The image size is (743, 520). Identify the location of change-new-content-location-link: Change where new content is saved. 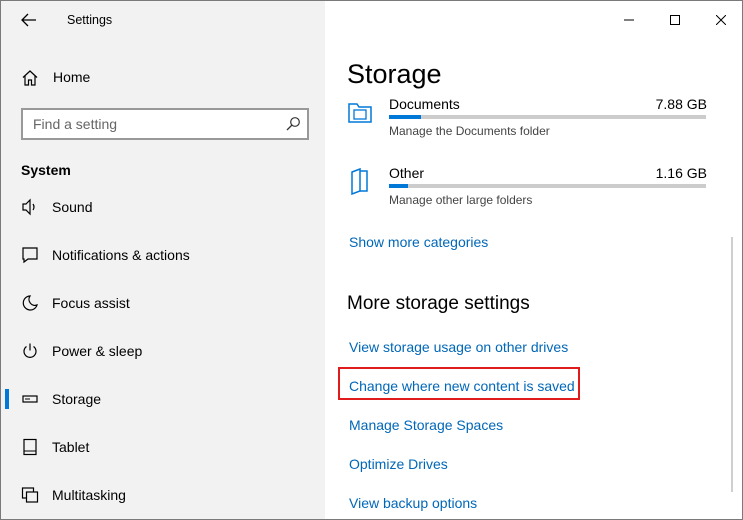
(462, 386).